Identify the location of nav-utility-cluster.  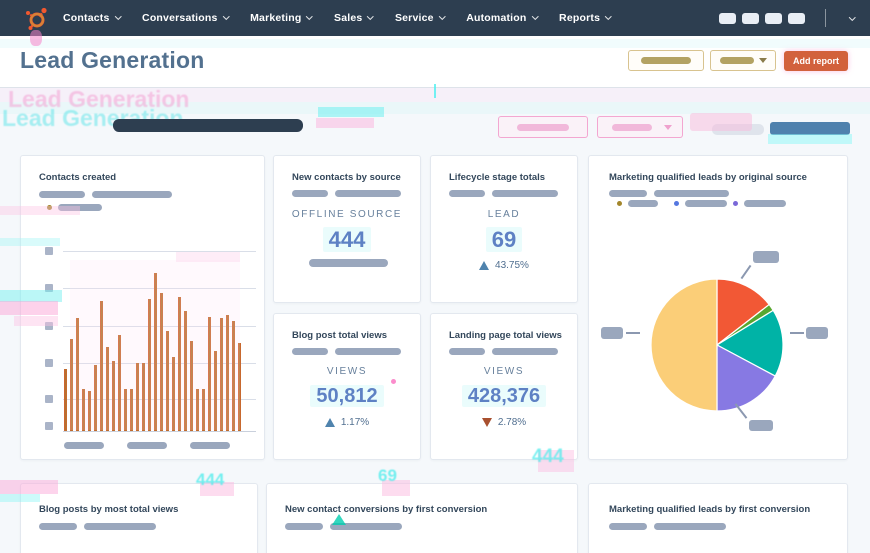
(784, 18).